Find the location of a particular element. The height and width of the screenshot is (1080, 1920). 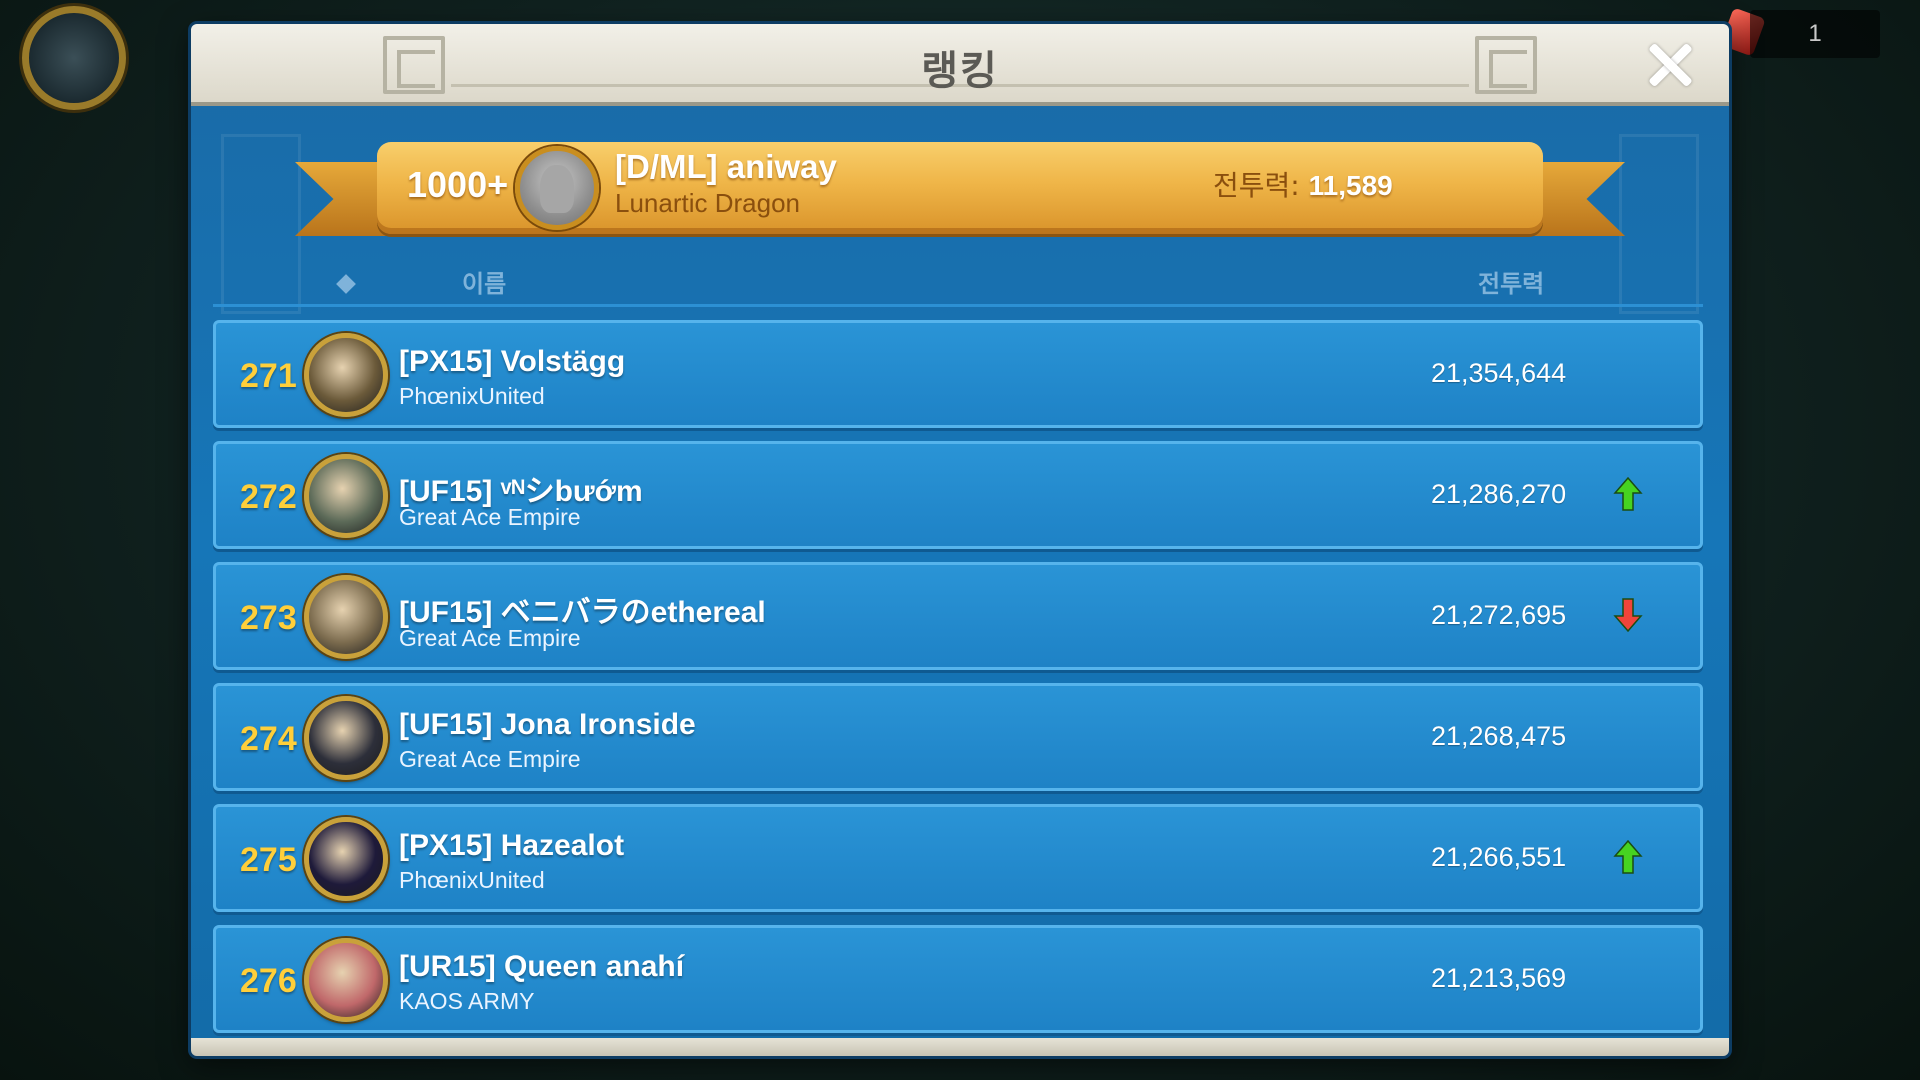

player-avatar-background is located at coordinates (74, 58).